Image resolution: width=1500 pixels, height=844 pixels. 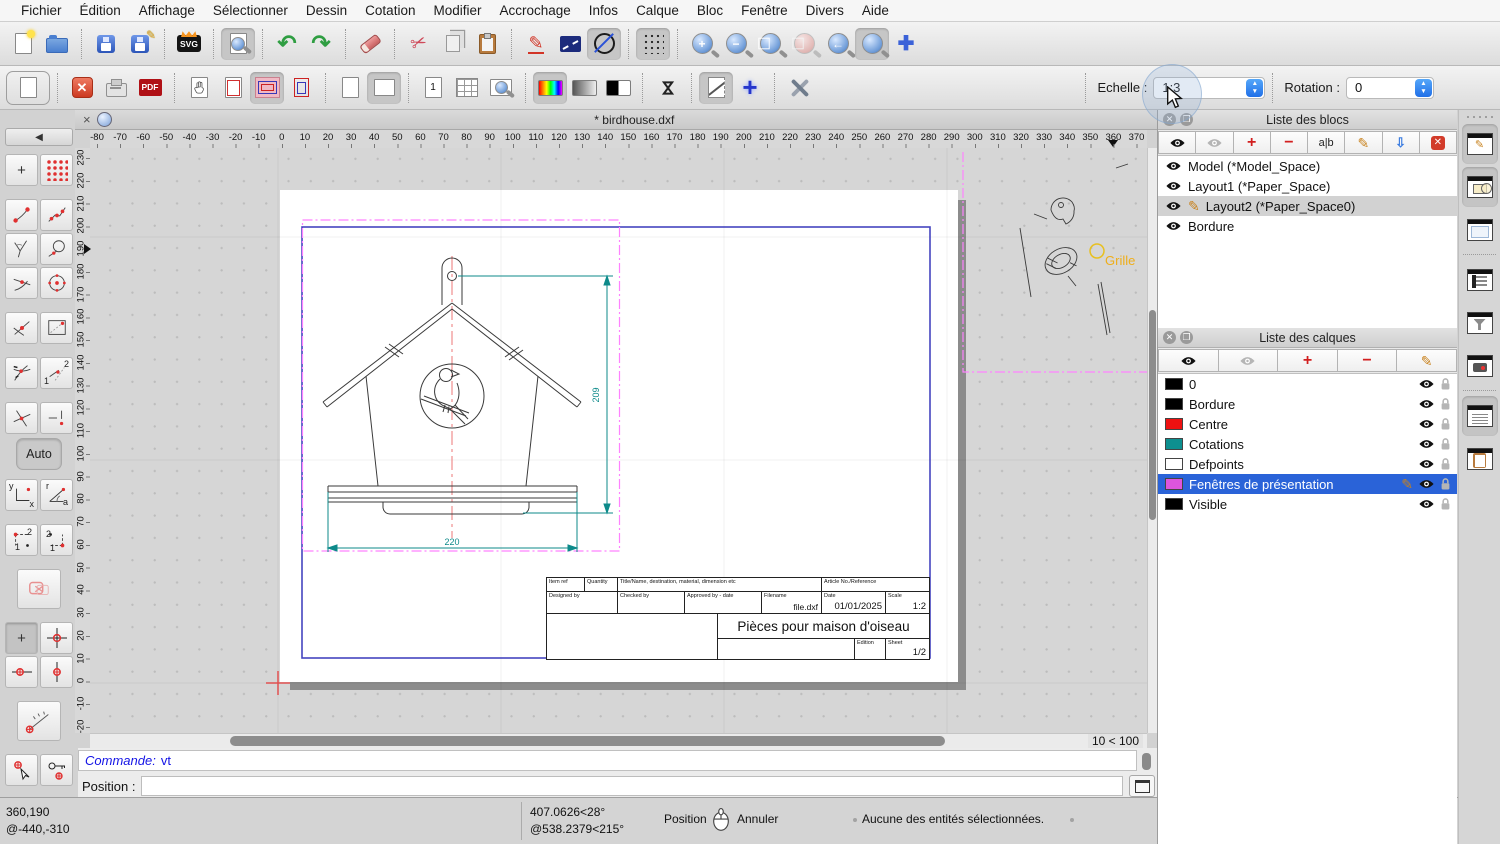 I want to click on horizontal-scrollbar: 10 < 100, so click(x=618, y=740).